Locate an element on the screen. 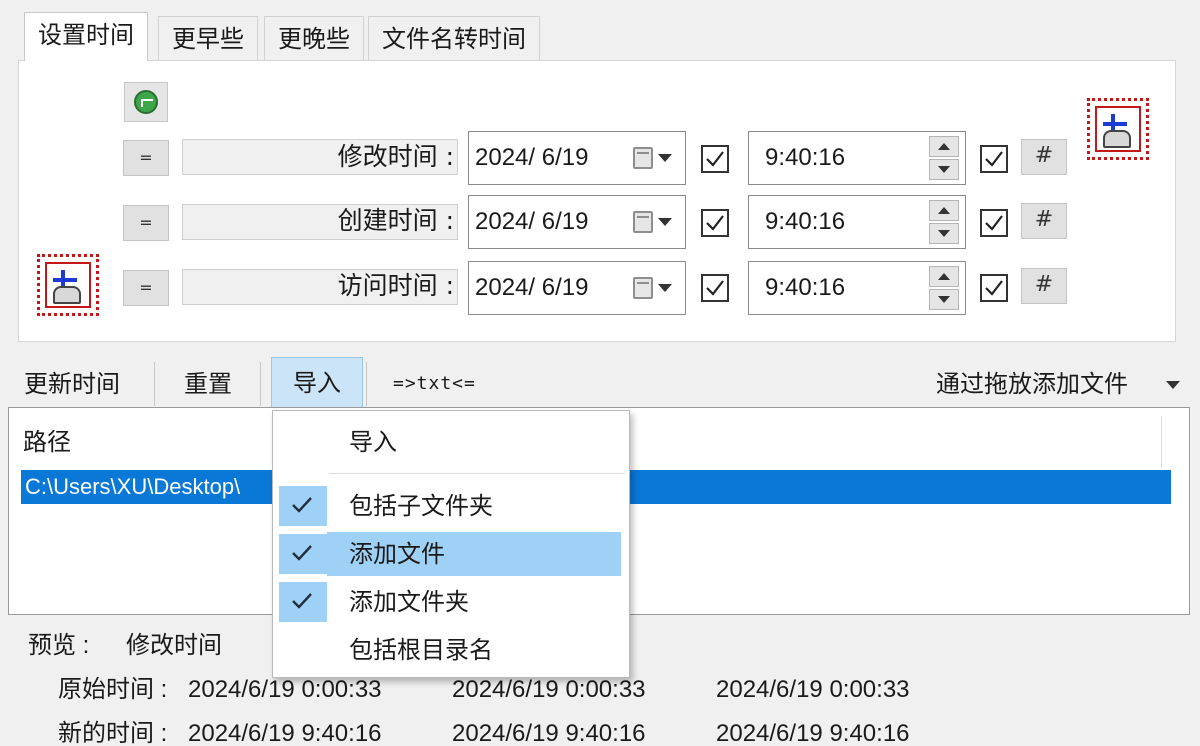  time-app-icon is located at coordinates (1118, 129).